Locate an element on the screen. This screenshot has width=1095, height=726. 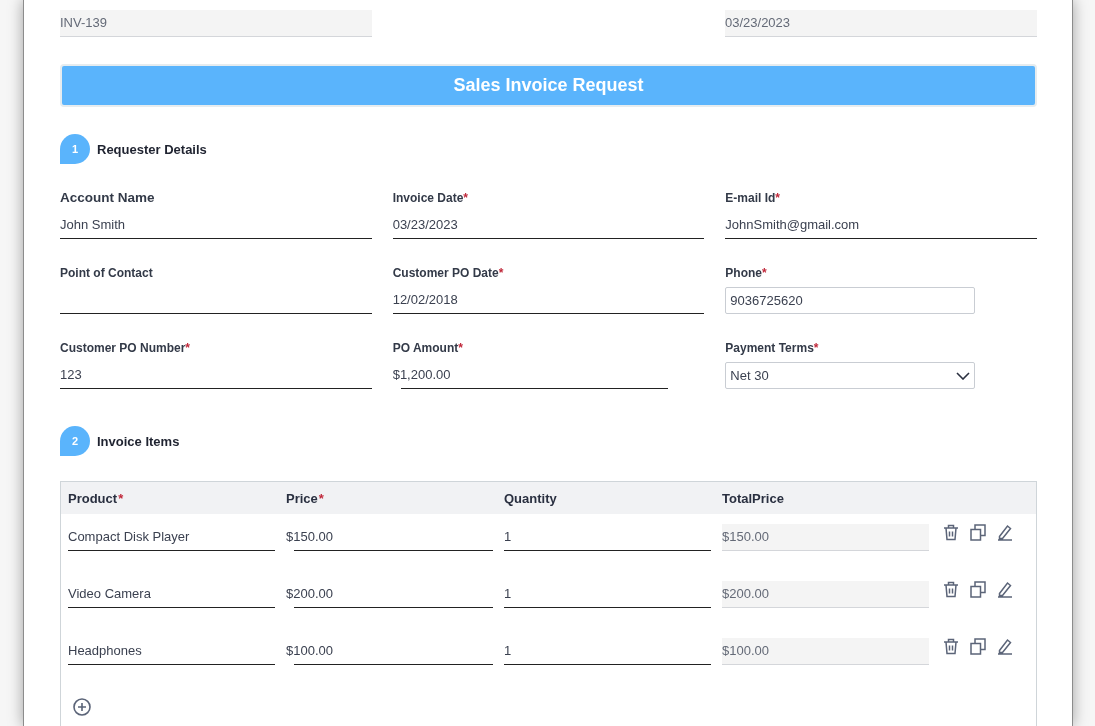
field-label: E-mail Id is located at coordinates (750, 198).